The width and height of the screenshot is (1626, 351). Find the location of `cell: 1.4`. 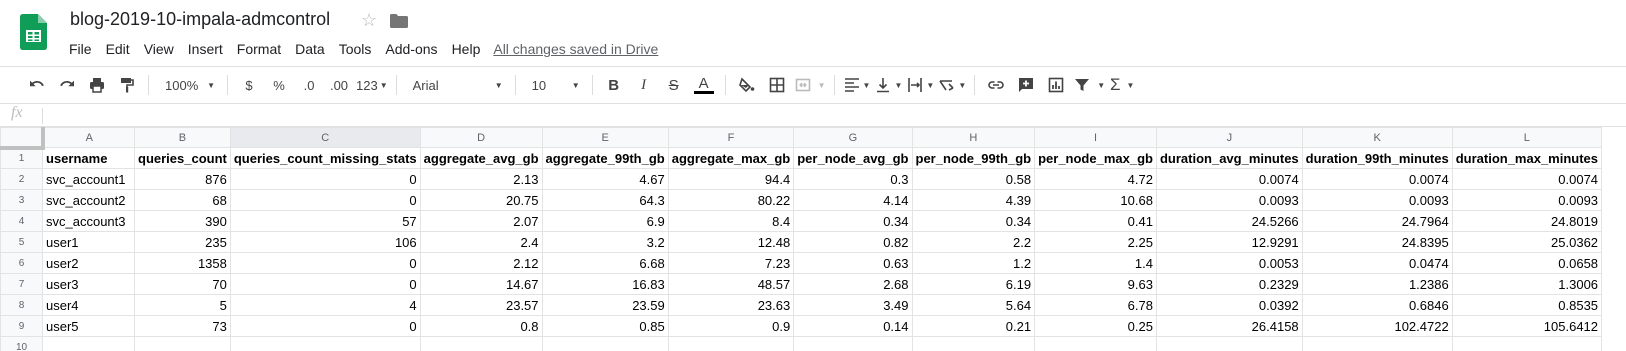

cell: 1.4 is located at coordinates (1095, 263).